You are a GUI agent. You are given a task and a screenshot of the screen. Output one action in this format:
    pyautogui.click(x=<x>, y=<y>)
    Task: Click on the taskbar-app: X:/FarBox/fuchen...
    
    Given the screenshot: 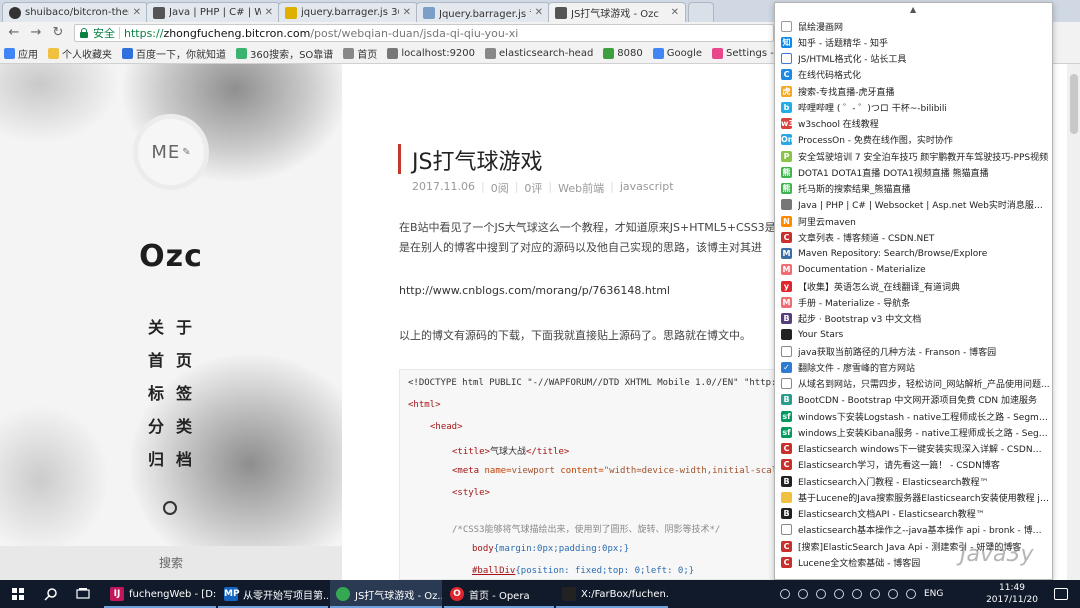 What is the action you would take?
    pyautogui.click(x=612, y=594)
    